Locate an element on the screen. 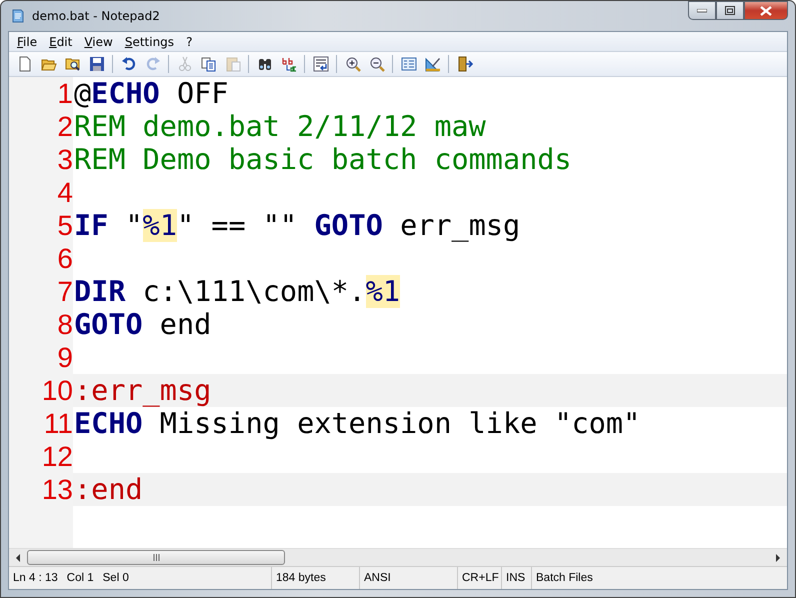 The height and width of the screenshot is (598, 796). line-number: 2 is located at coordinates (65, 126).